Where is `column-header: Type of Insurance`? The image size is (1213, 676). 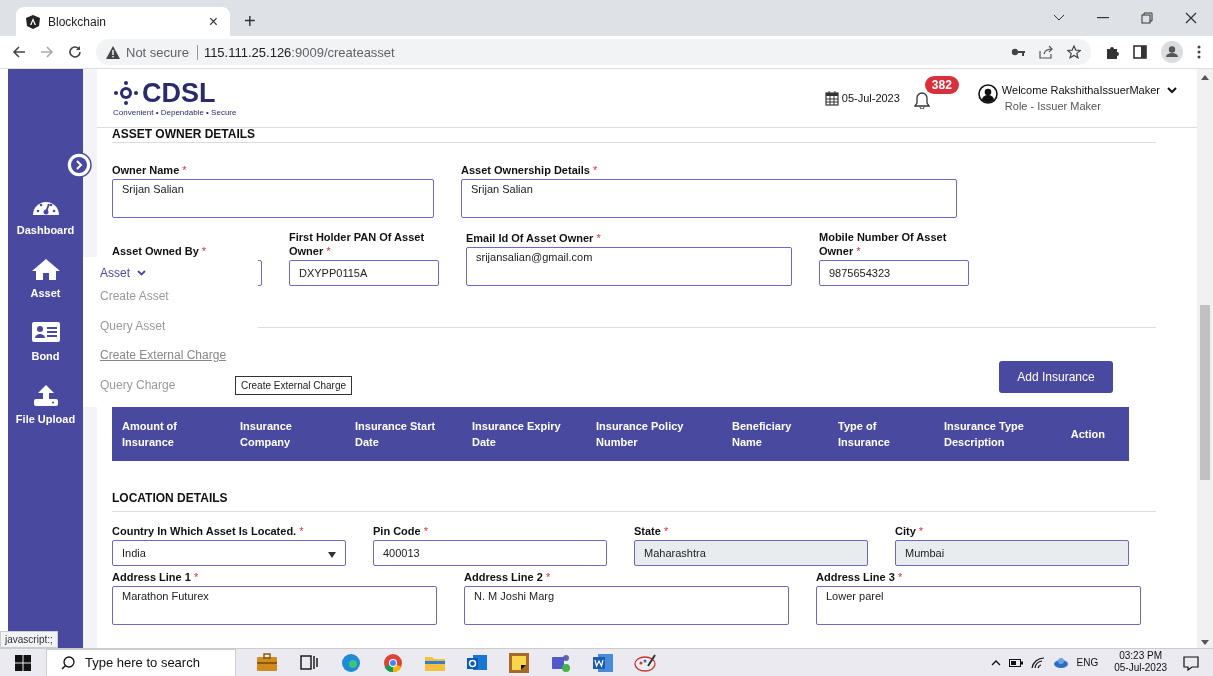
column-header: Type of Insurance is located at coordinates (864, 434).